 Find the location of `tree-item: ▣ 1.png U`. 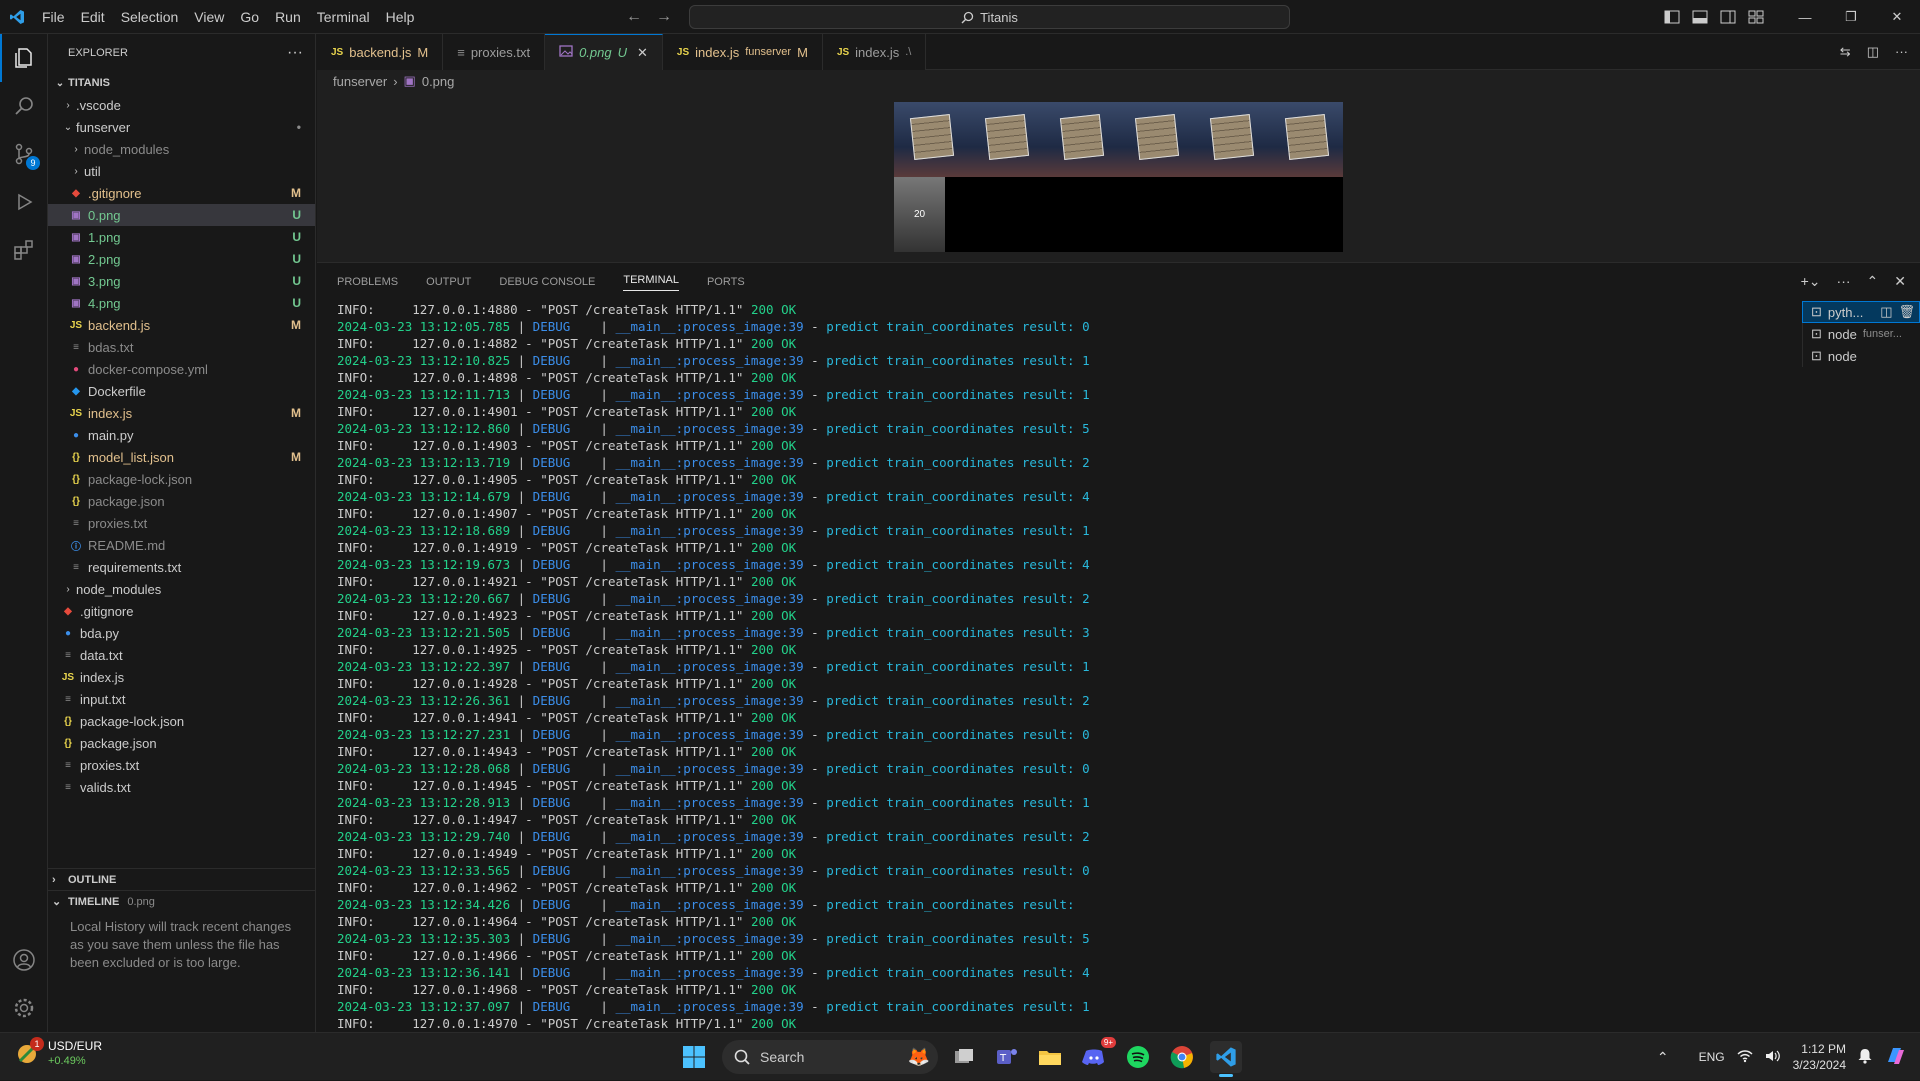

tree-item: ▣ 1.png U is located at coordinates (181, 237).